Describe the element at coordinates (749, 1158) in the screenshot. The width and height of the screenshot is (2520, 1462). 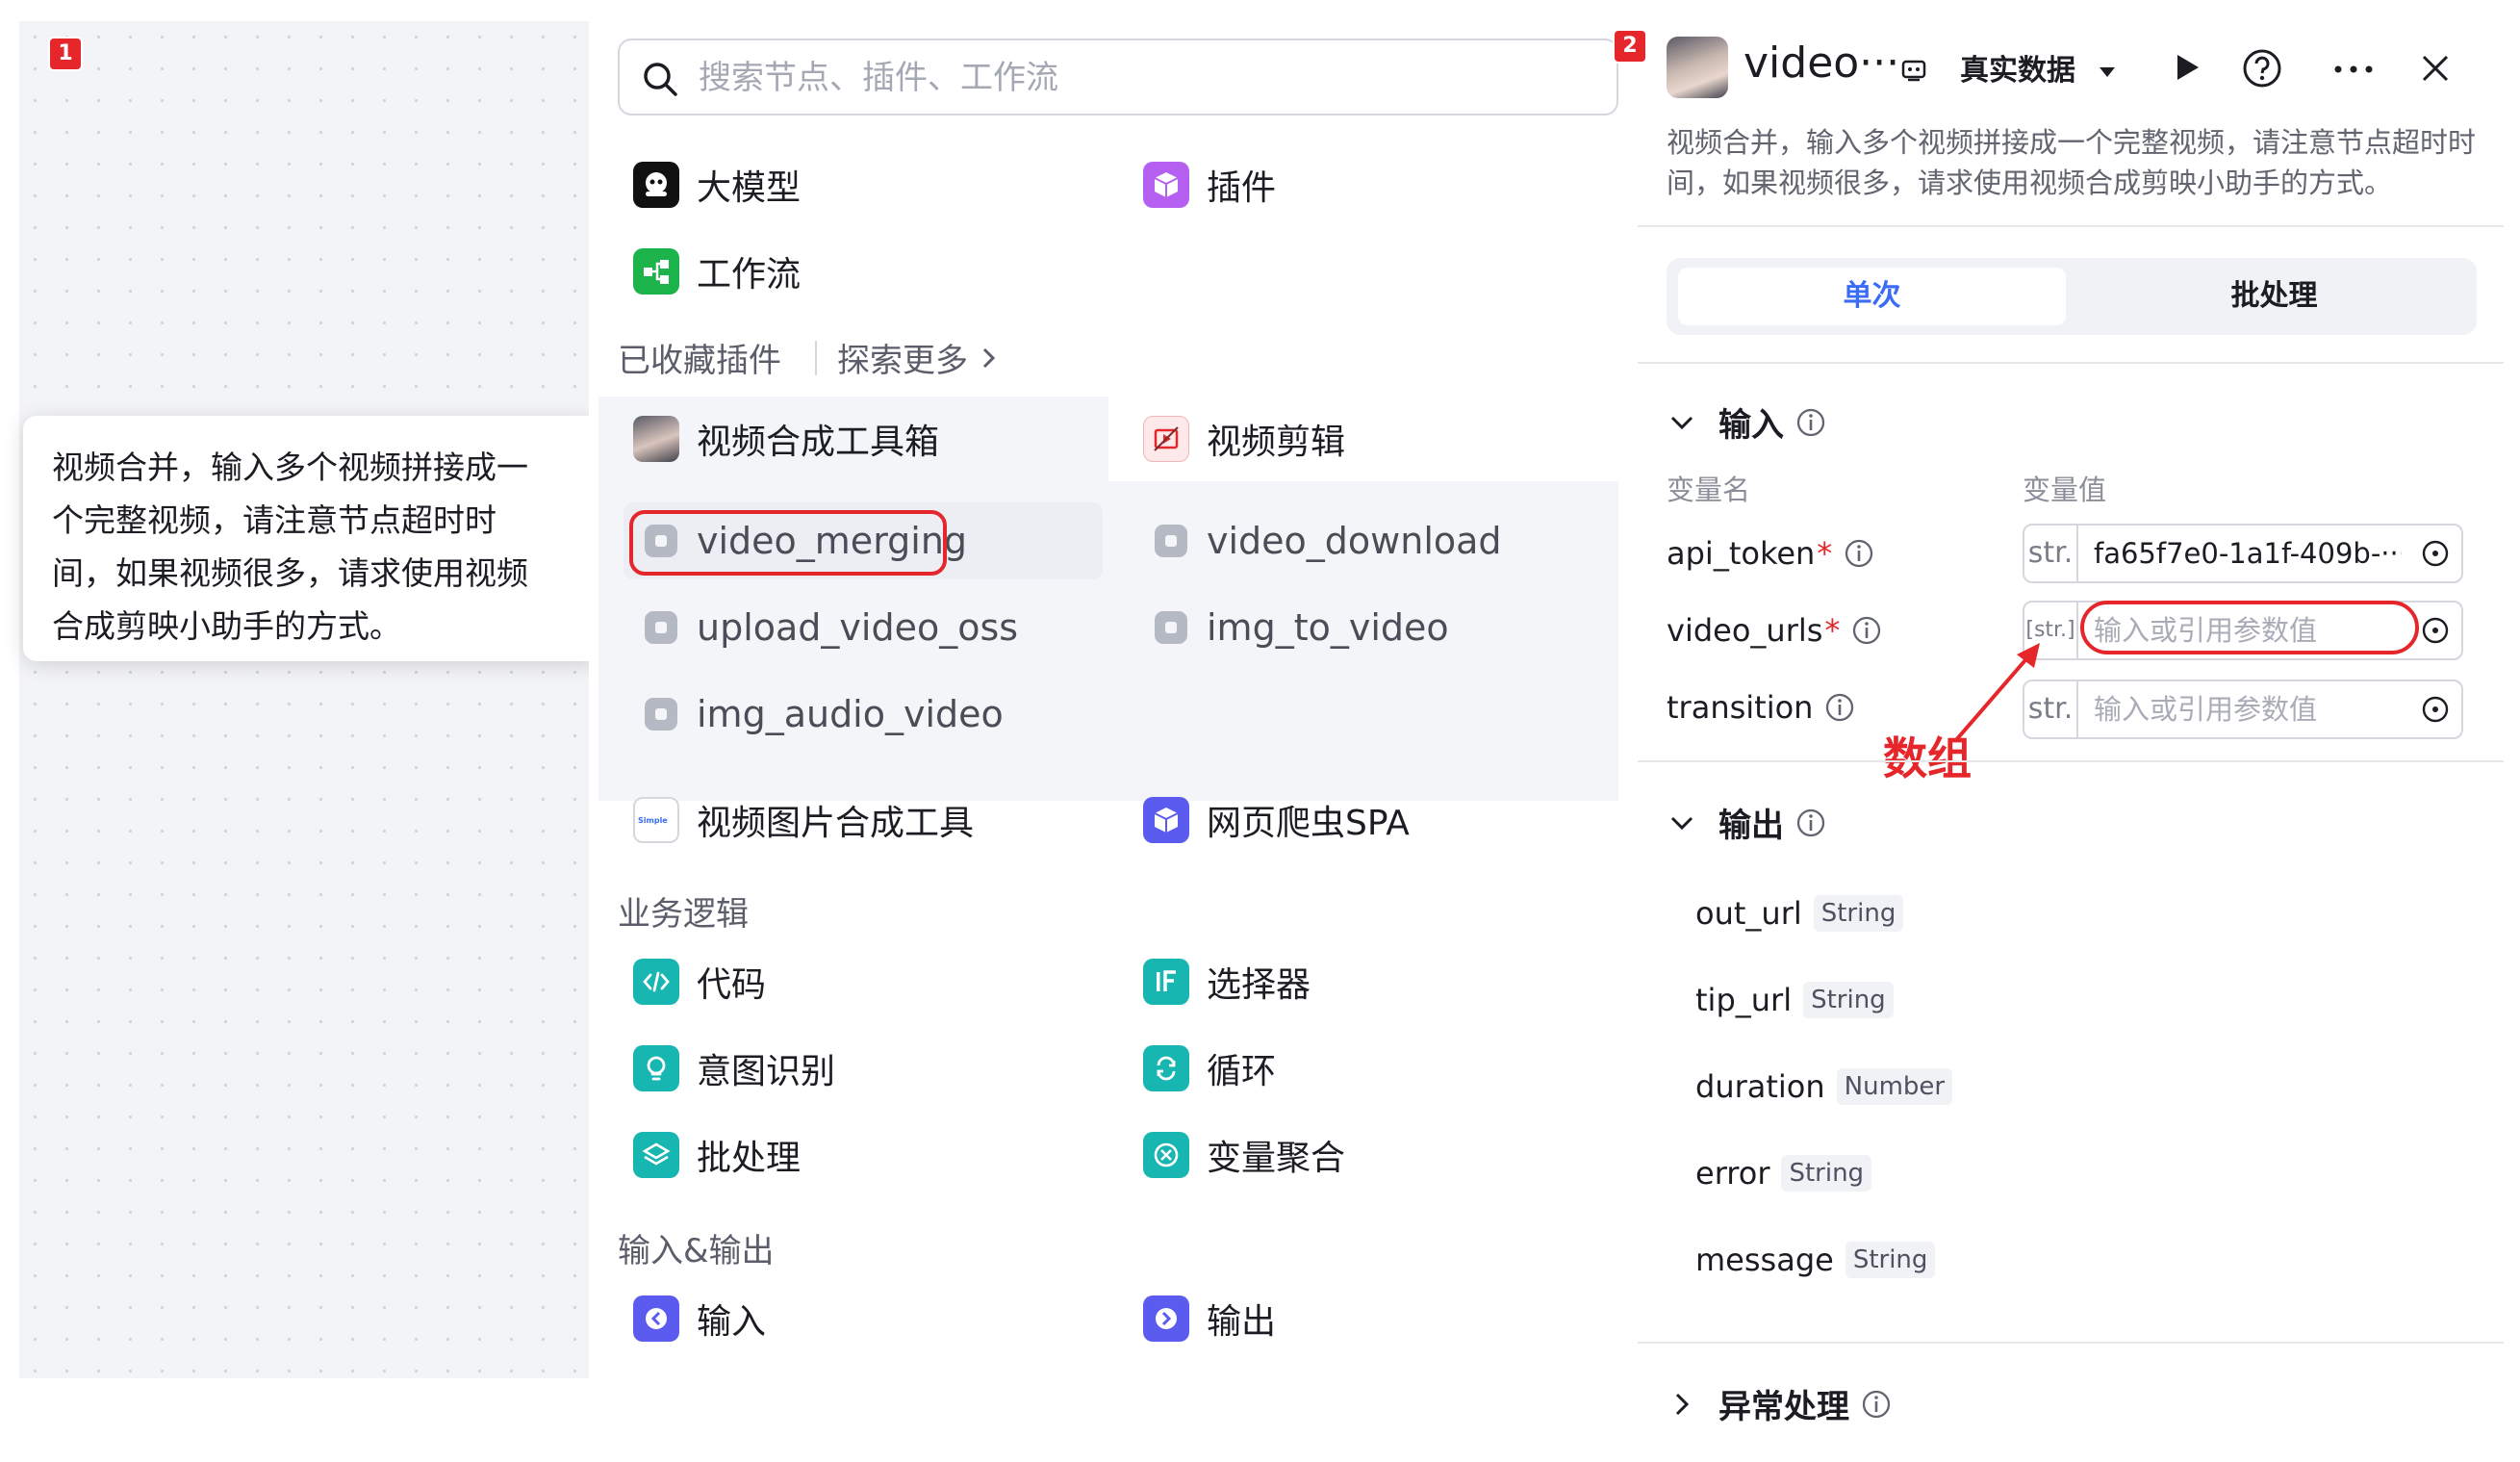
I see `node-item-label: 批处理` at that location.